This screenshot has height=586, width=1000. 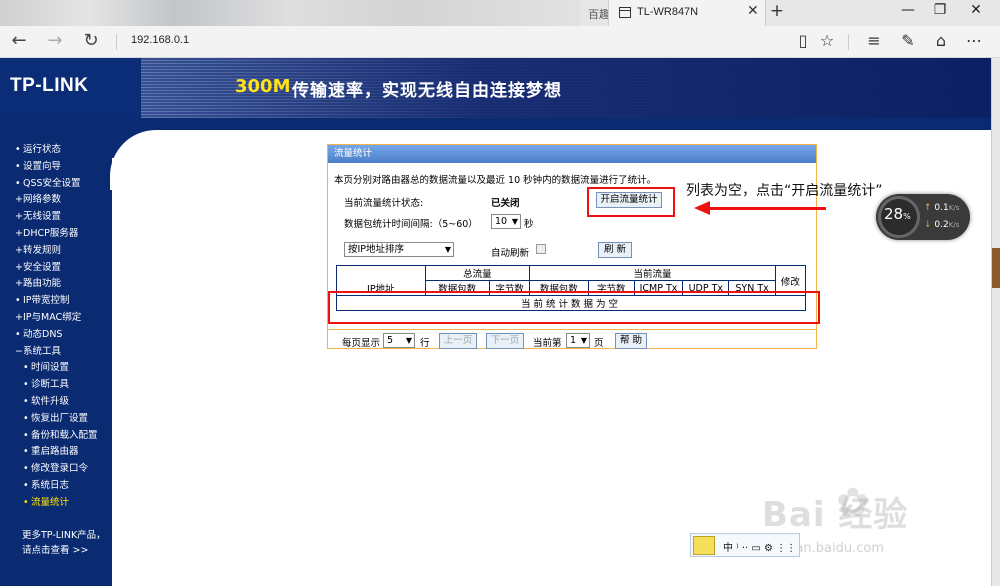 What do you see at coordinates (49, 86) in the screenshot?
I see `tp-link-logo: TP-LINK` at bounding box center [49, 86].